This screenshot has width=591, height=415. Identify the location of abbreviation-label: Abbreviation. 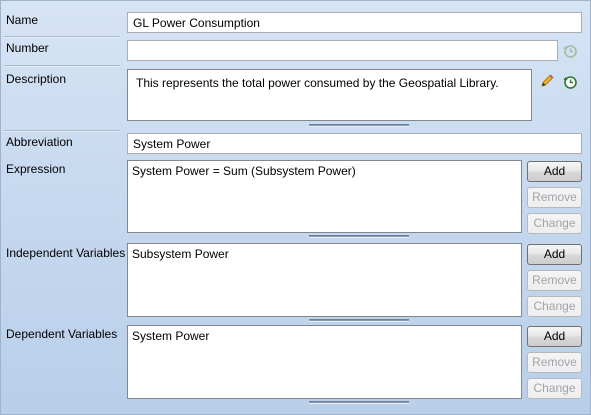
(39, 142).